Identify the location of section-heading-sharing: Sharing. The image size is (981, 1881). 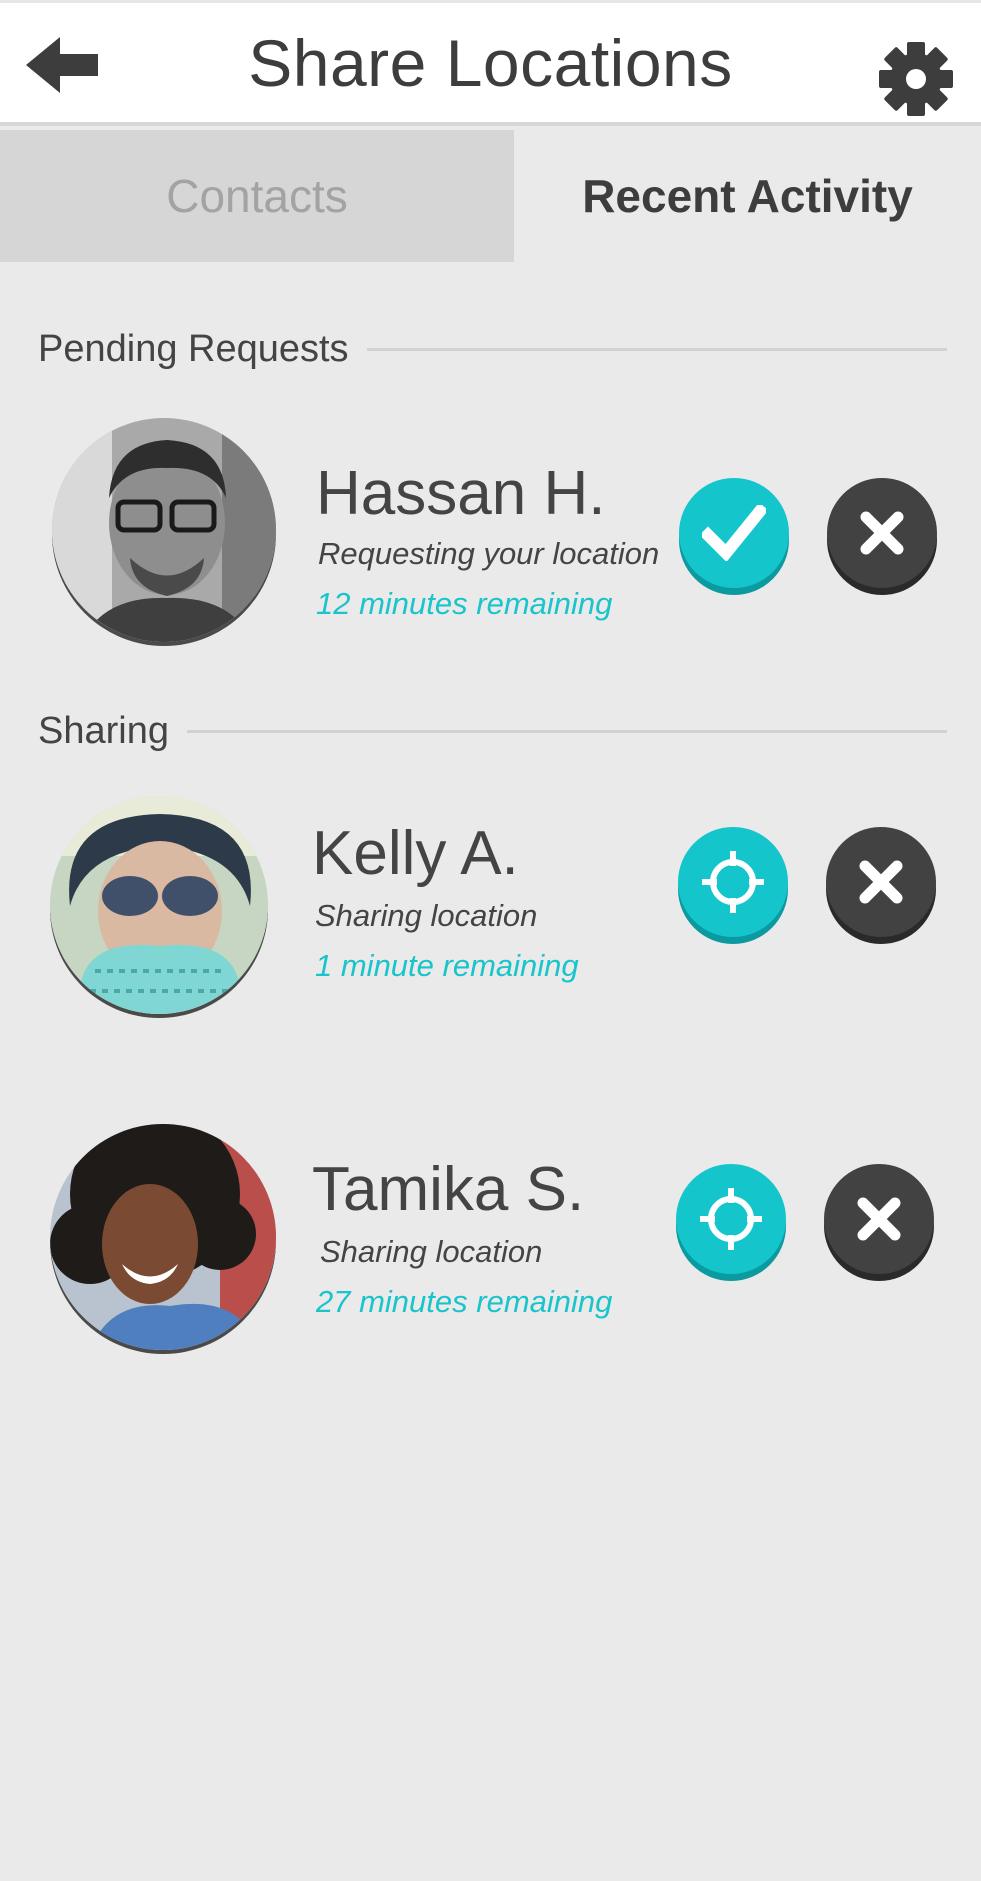
(492, 731).